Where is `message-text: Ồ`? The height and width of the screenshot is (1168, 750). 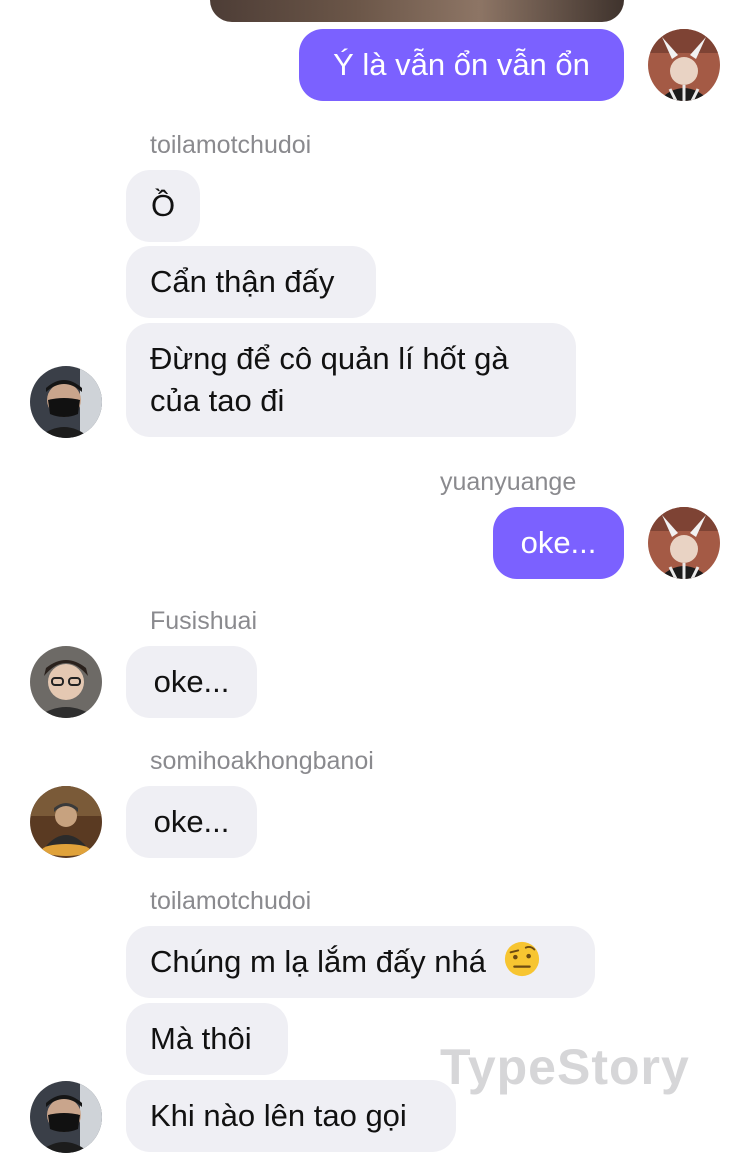 message-text: Ồ is located at coordinates (163, 205).